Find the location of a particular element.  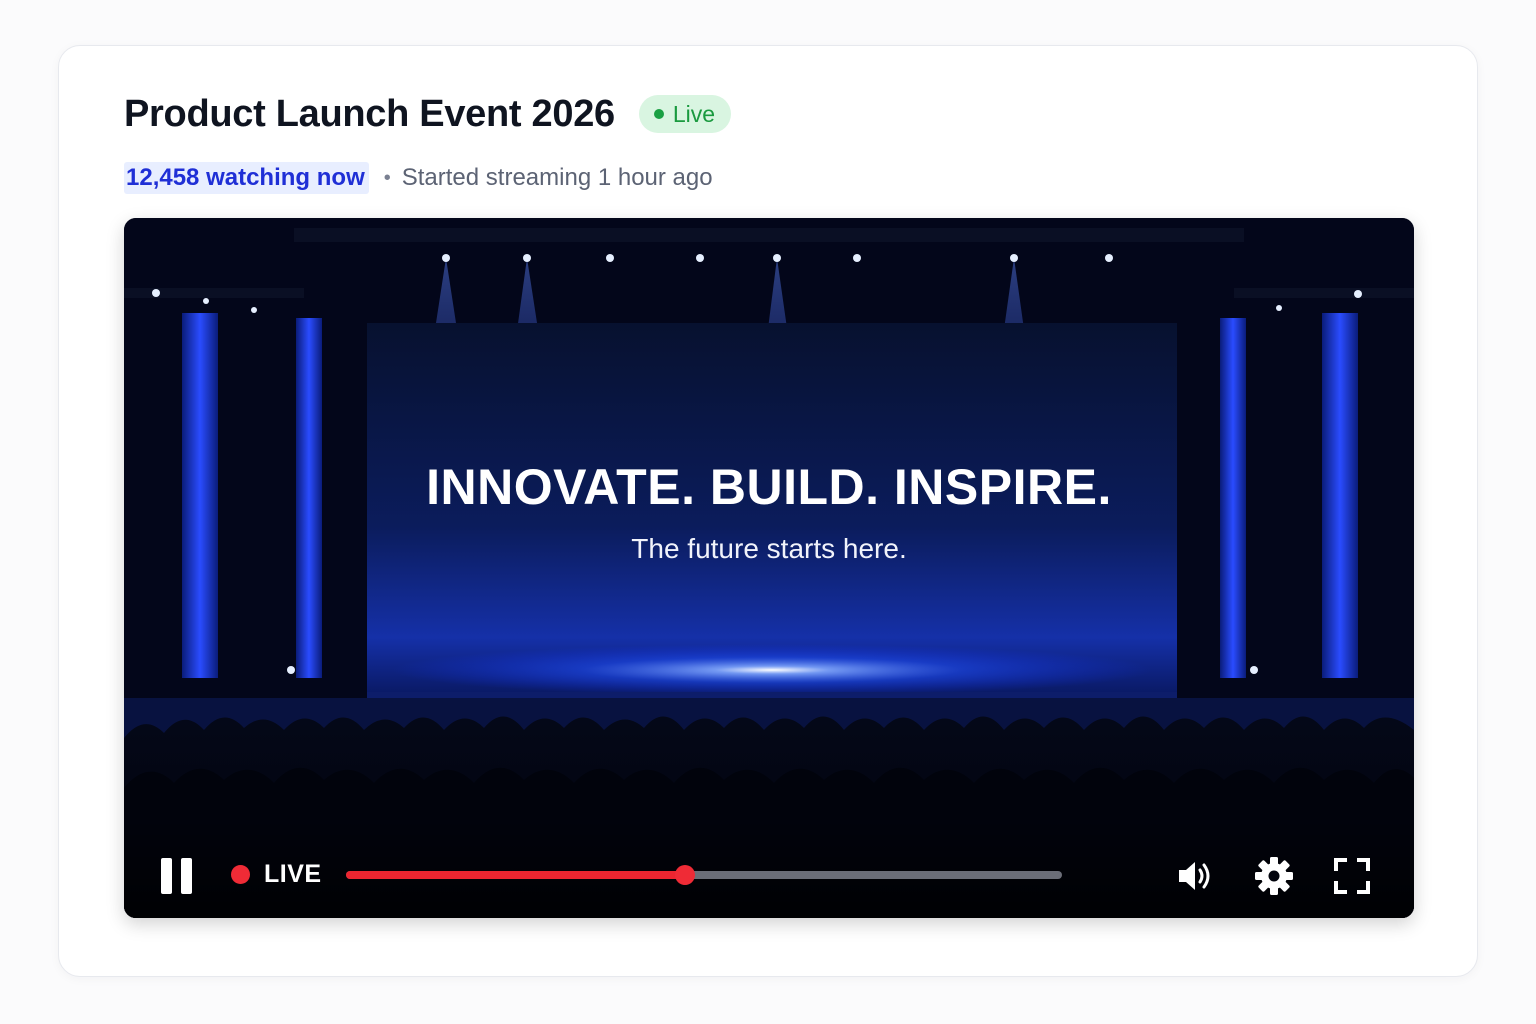

title-row: Product Launch Event 2026 Live is located at coordinates (428, 114).